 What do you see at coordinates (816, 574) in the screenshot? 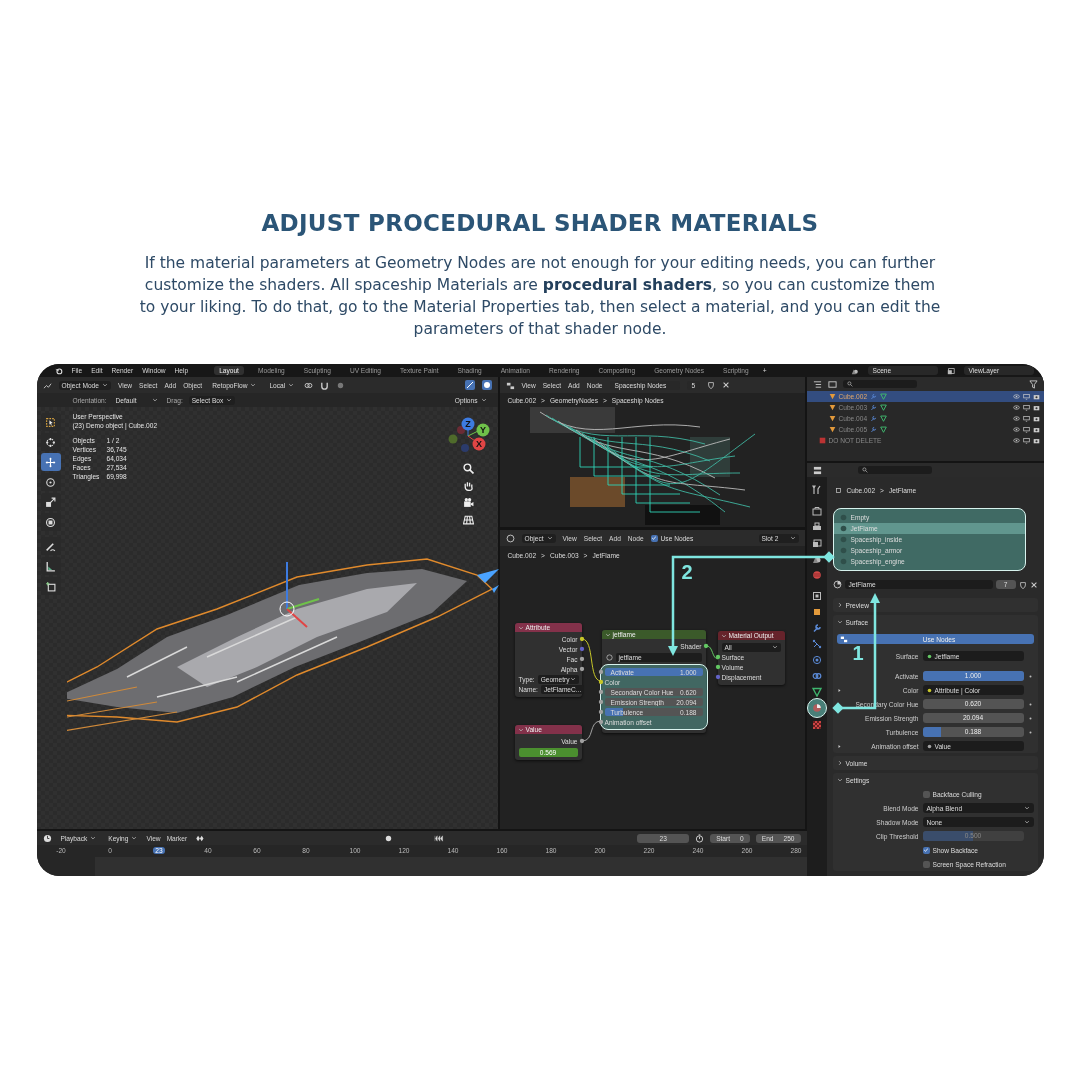
I see `globe-icon` at bounding box center [816, 574].